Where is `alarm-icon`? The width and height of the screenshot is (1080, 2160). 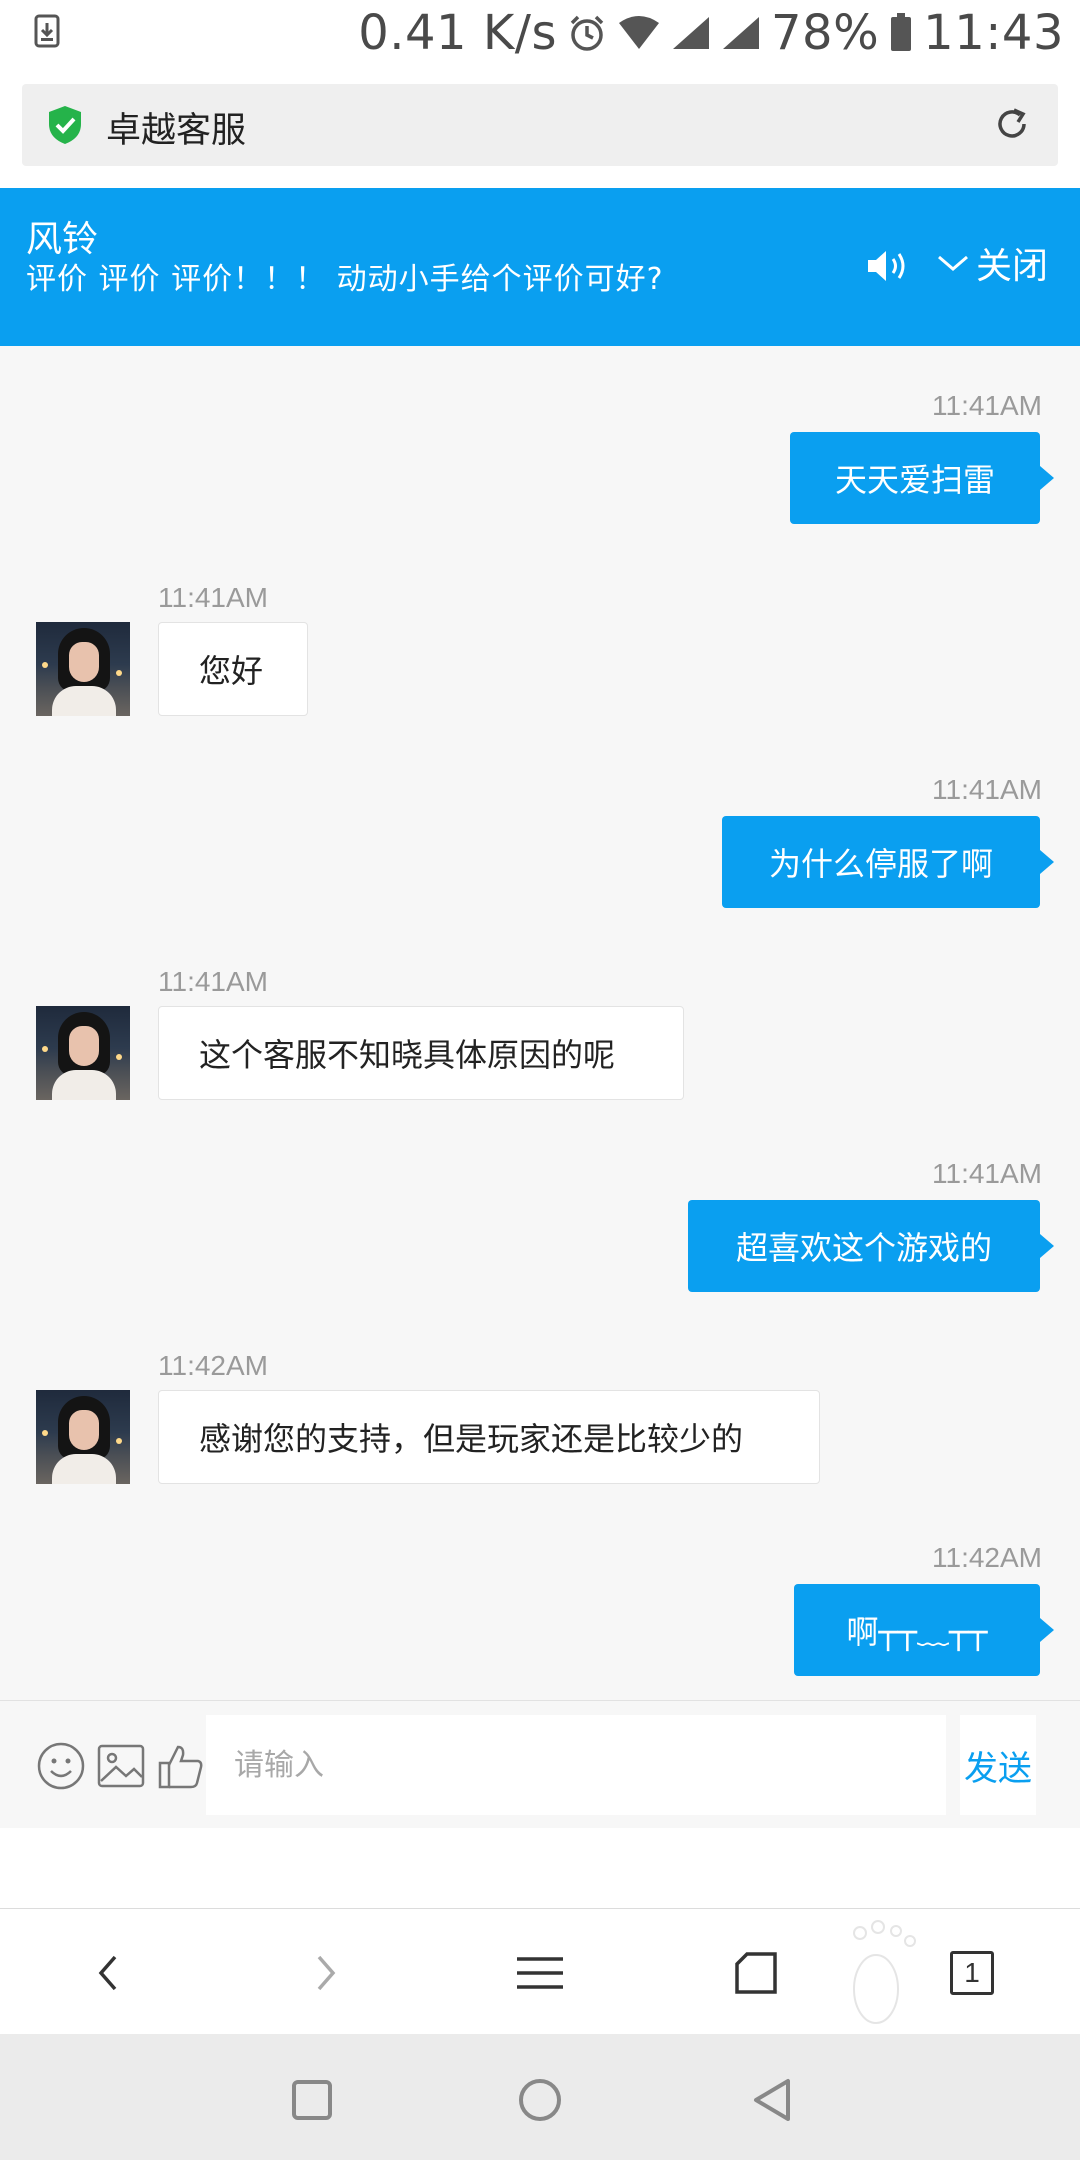 alarm-icon is located at coordinates (587, 33).